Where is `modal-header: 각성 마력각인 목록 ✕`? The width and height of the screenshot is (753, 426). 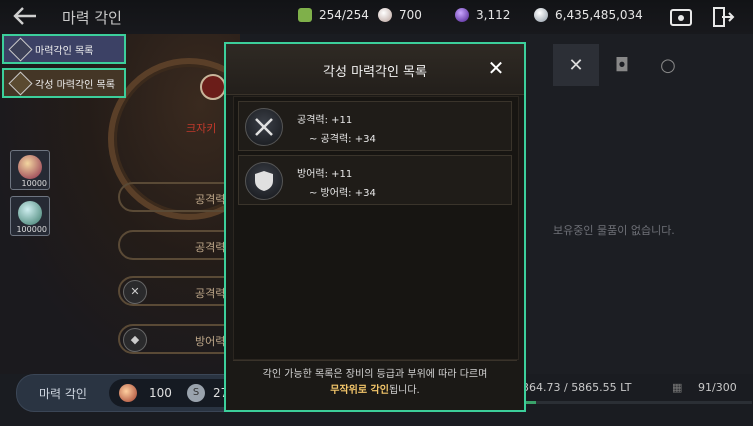 modal-header: 각성 마력각인 목록 ✕ is located at coordinates (375, 69).